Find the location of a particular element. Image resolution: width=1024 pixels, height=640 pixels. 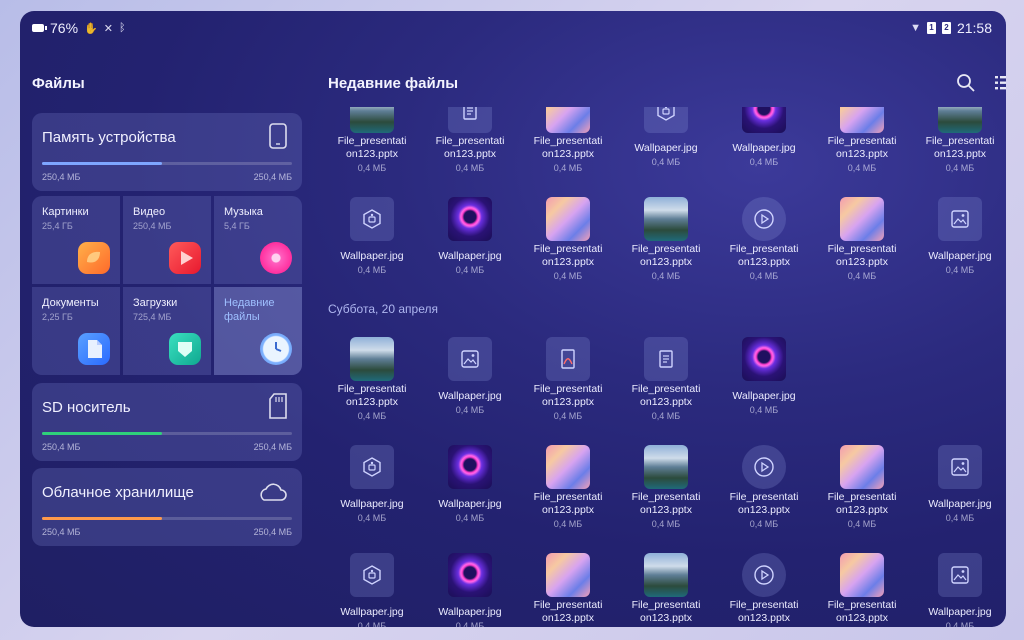

tile-size: 250,4 МБ is located at coordinates (152, 226).